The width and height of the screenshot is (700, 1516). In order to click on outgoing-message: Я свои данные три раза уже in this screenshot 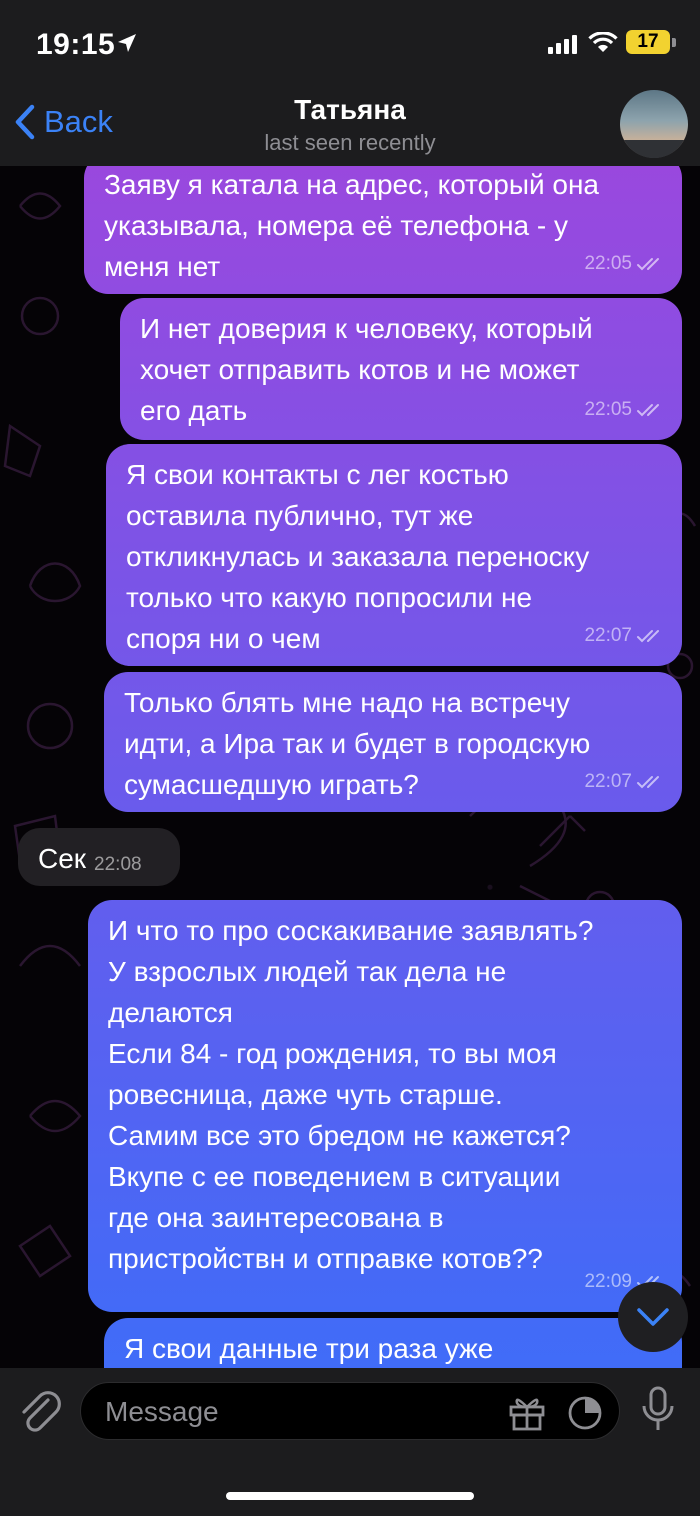, I will do `click(393, 1343)`.